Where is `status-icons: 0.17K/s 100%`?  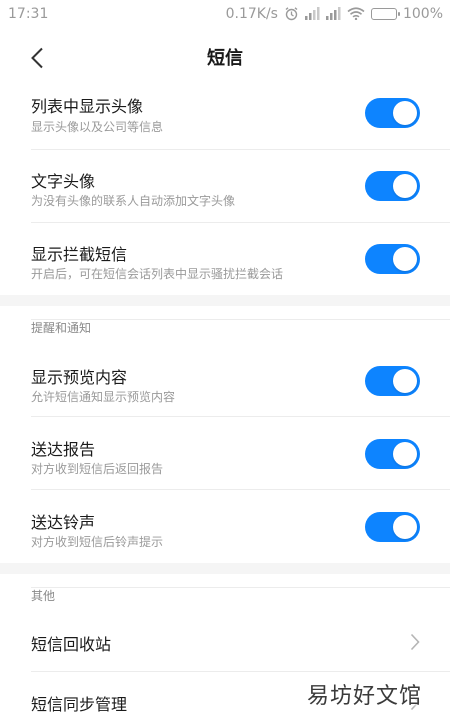 status-icons: 0.17K/s 100% is located at coordinates (334, 14).